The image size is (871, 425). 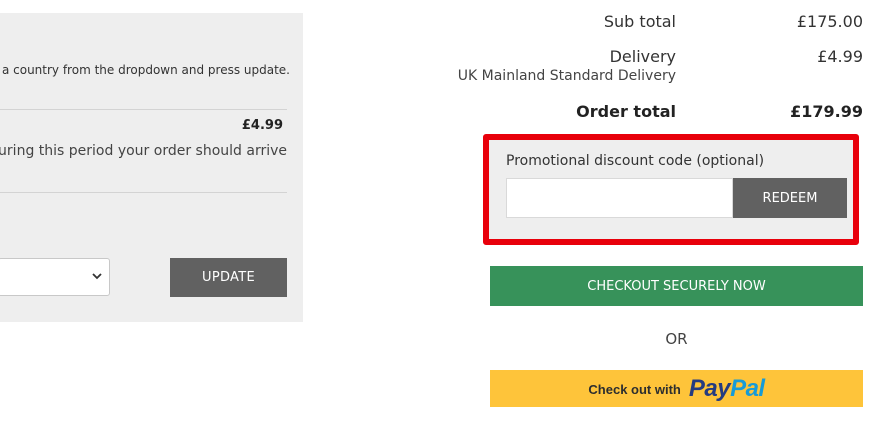 I want to click on country-select, so click(x=55, y=277).